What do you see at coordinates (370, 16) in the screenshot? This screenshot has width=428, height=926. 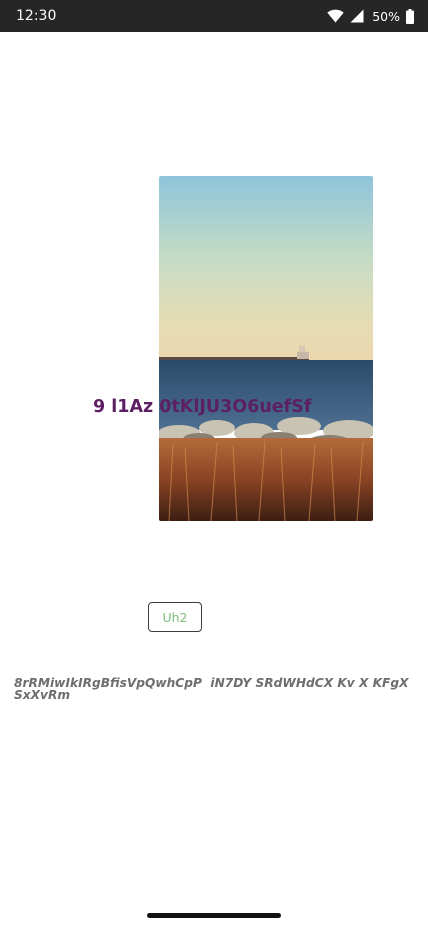 I see `status-icons: 50%` at bounding box center [370, 16].